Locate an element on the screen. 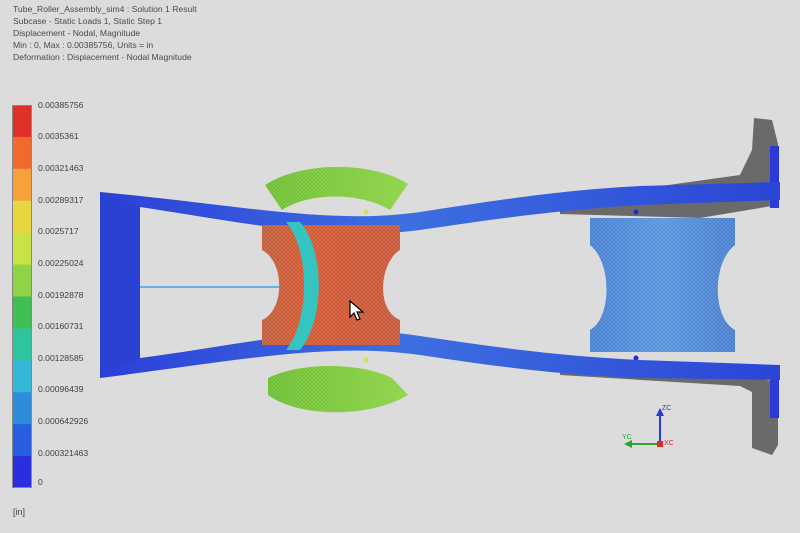  tube-end-left is located at coordinates (120, 285).